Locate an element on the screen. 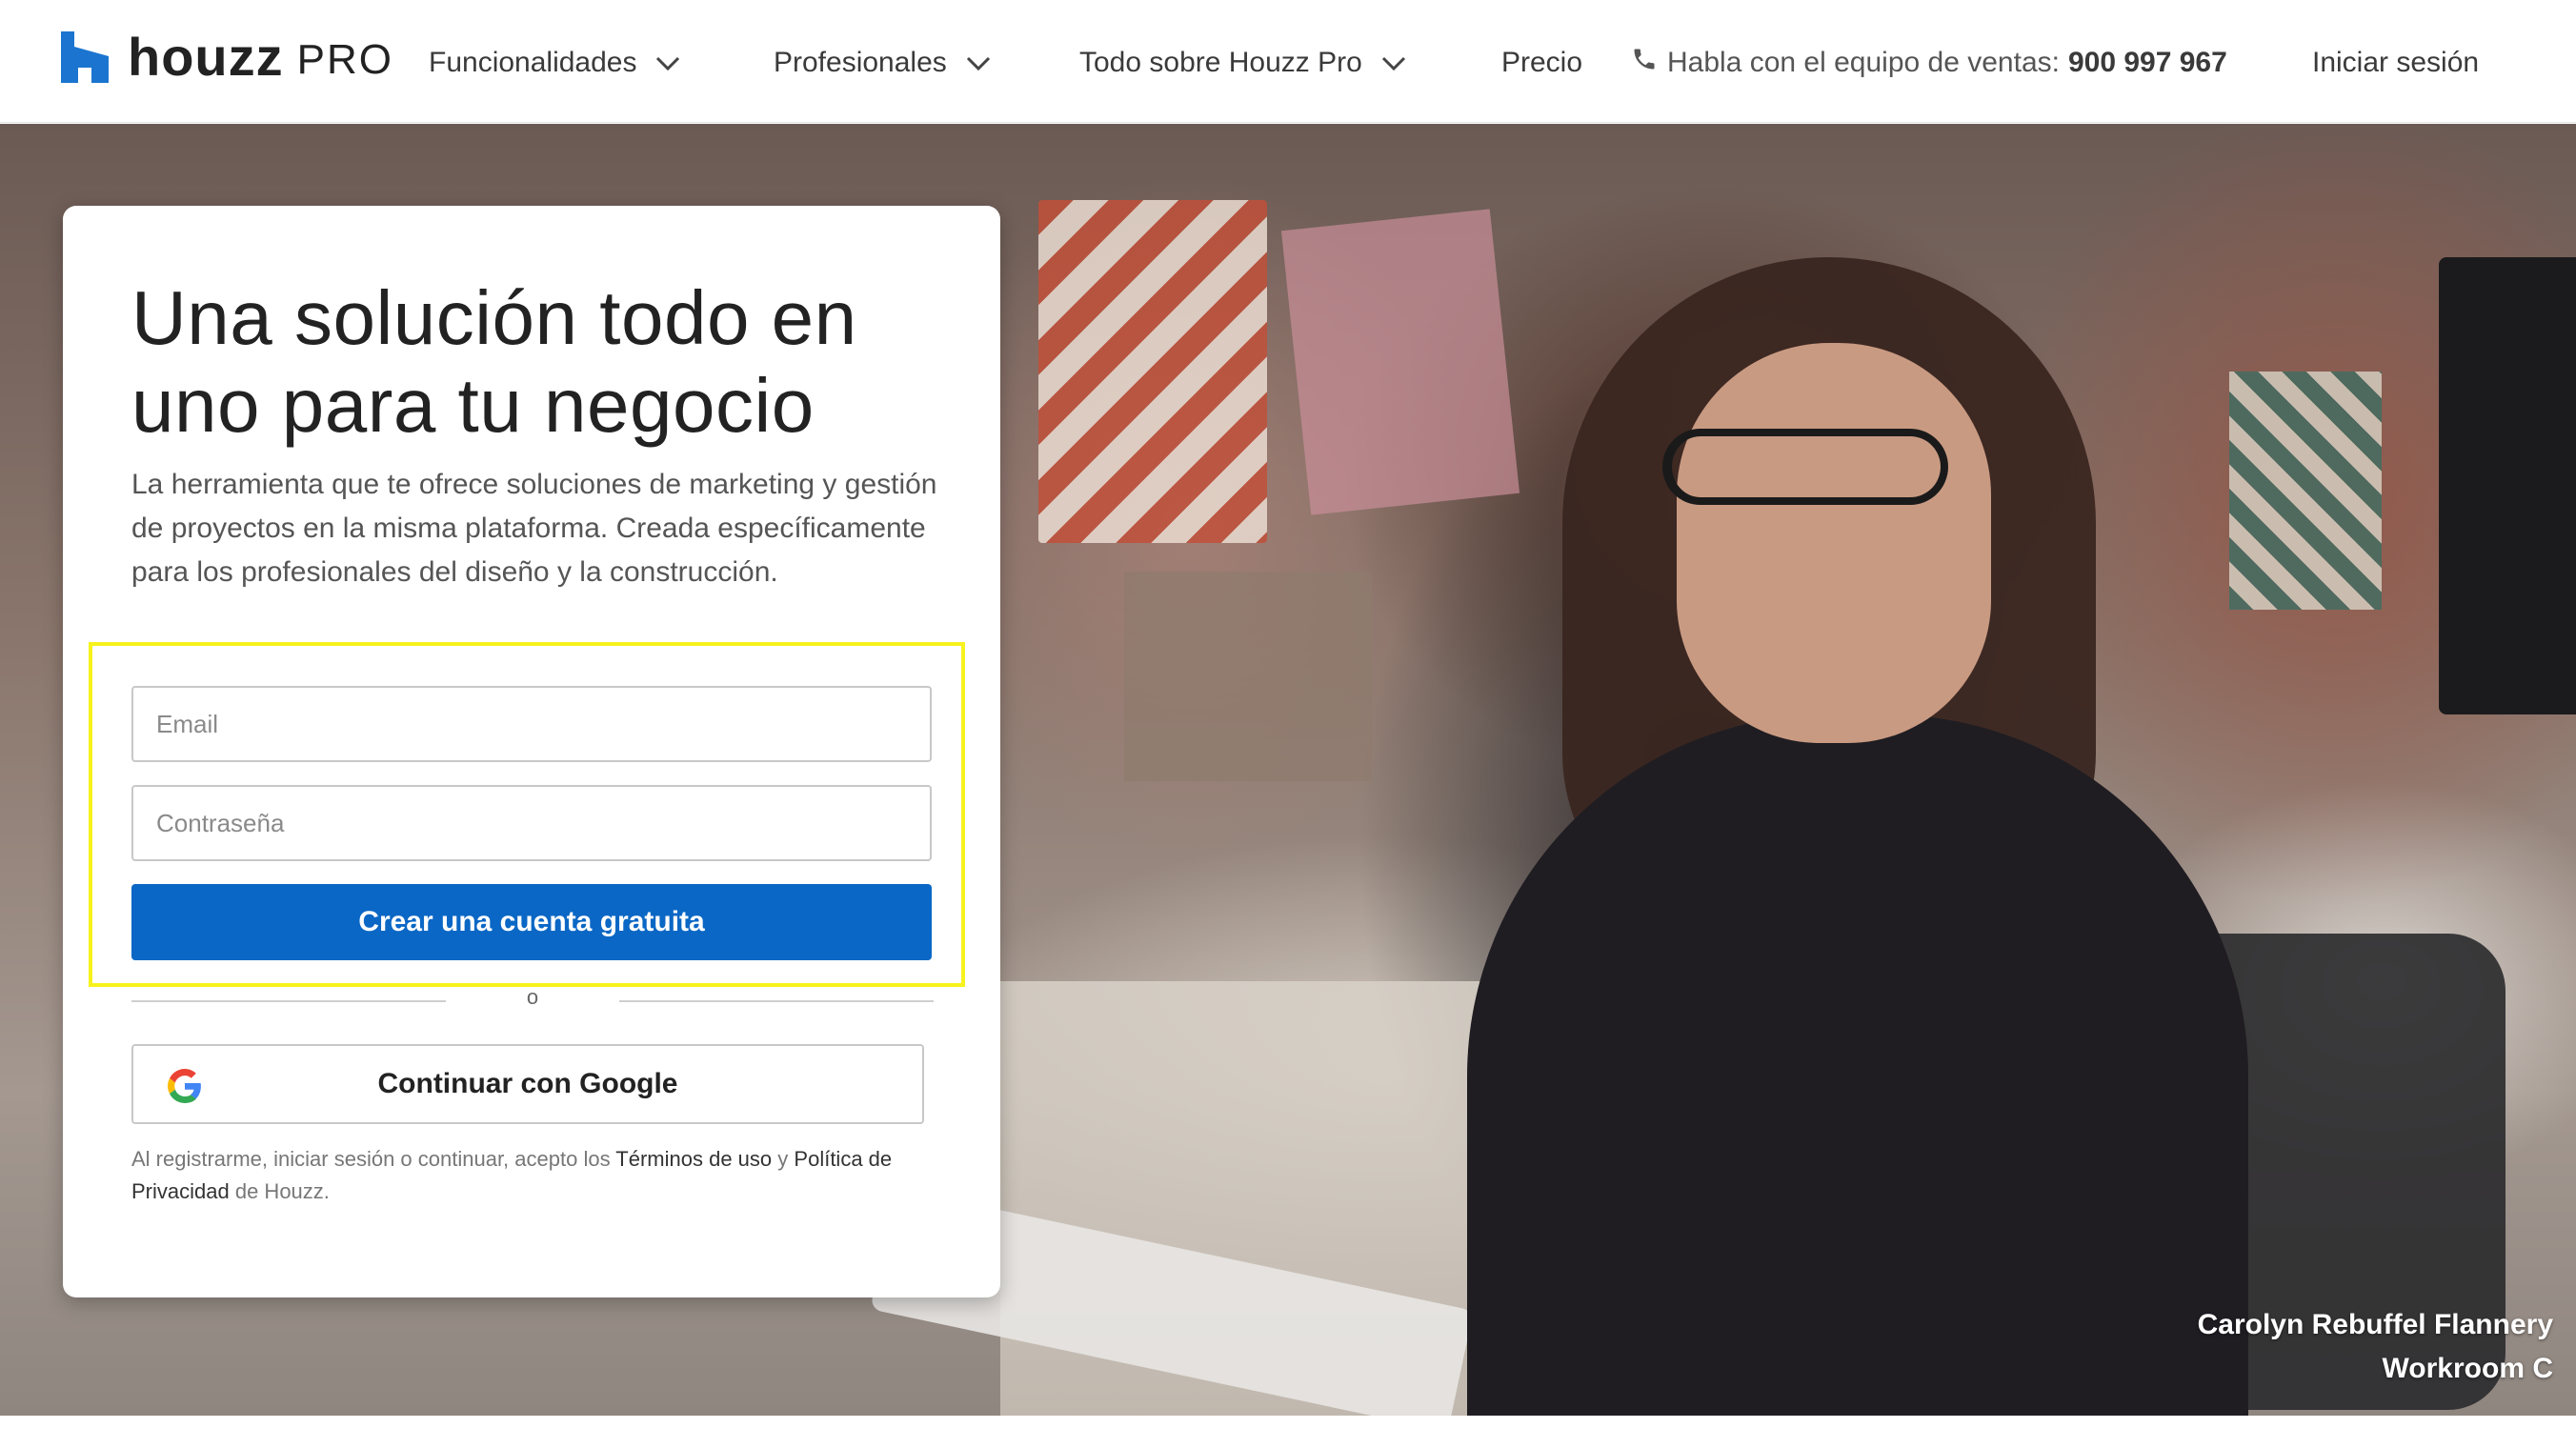 The image size is (2576, 1448). google-button-label: Continuar con Google is located at coordinates (528, 1083).